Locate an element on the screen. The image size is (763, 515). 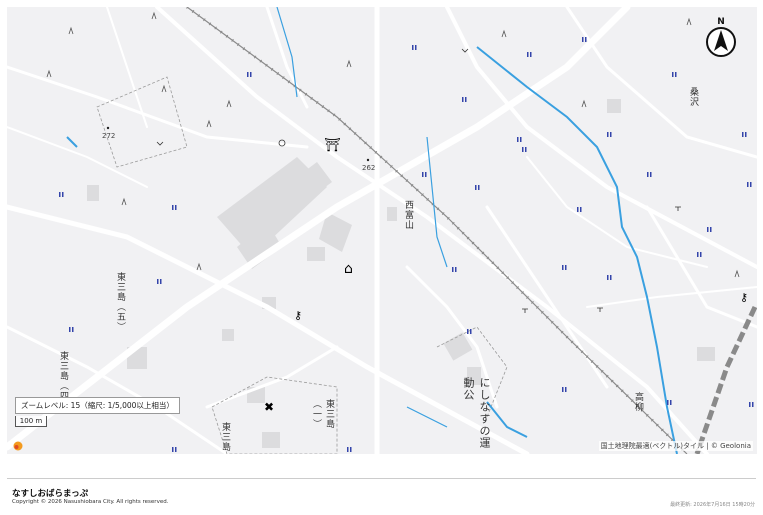
facility-icon: ⌂ is located at coordinates (348, 269).